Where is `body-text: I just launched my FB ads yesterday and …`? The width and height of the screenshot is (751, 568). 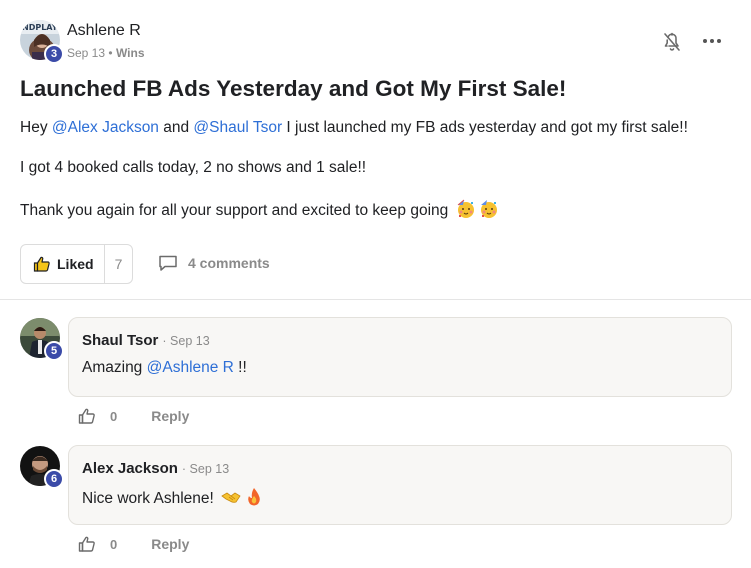 body-text: I just launched my FB ads yesterday and … is located at coordinates (485, 127).